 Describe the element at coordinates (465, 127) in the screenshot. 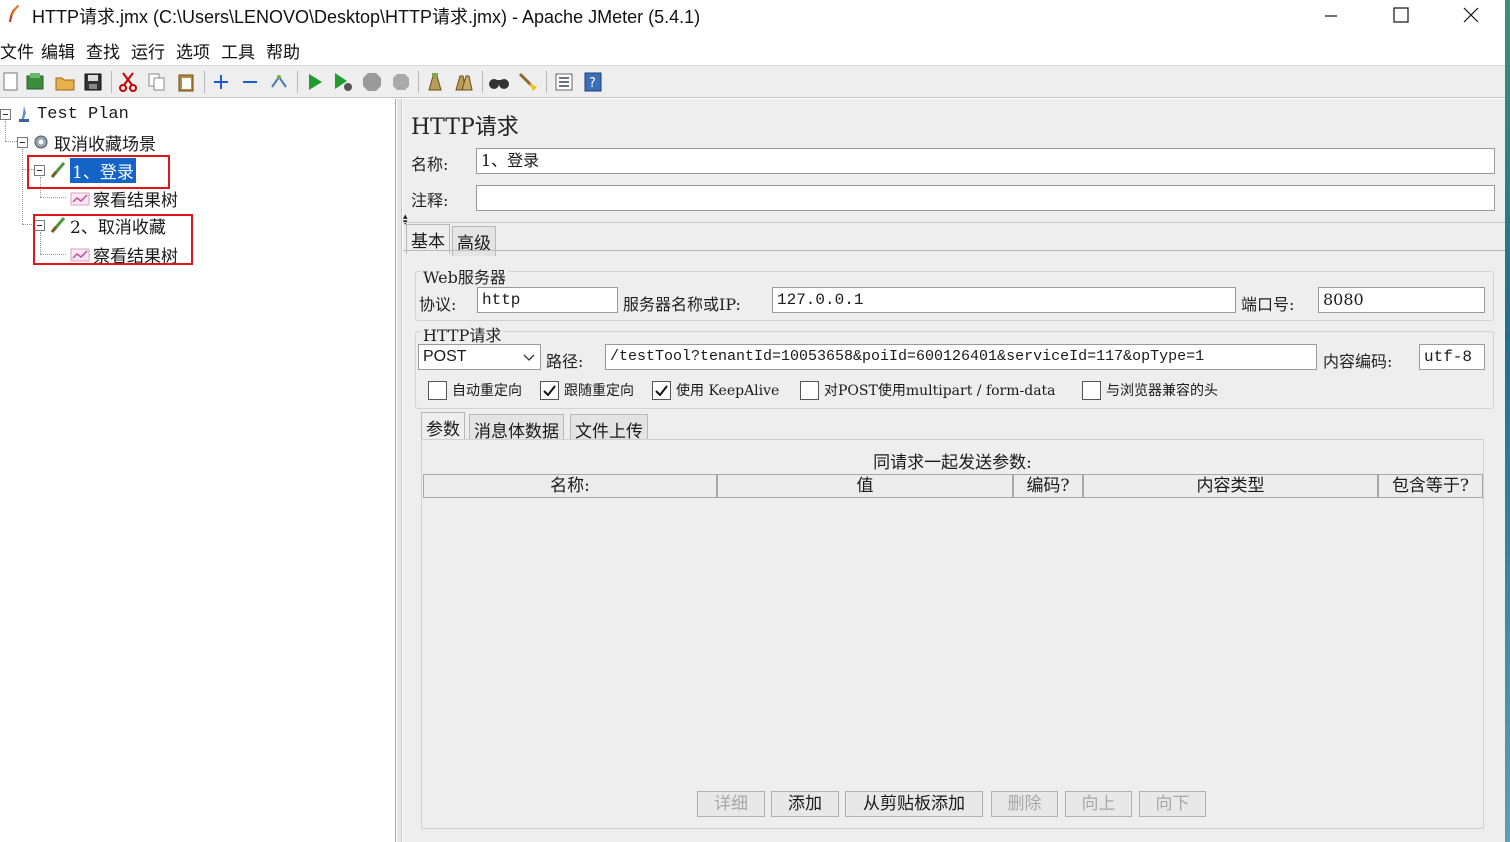

I see `panel-title: HTTP请求` at that location.